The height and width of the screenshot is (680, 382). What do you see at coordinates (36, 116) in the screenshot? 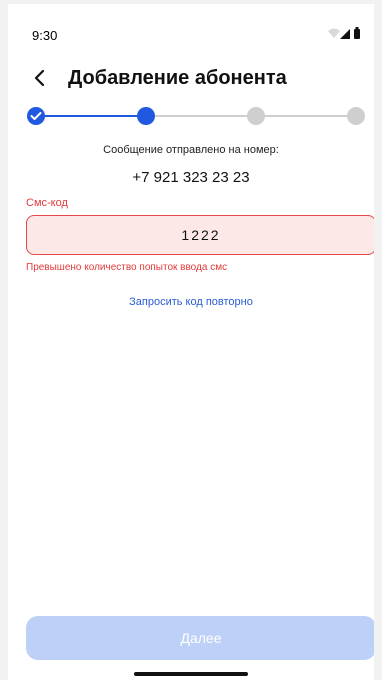
I see `step-1-completed` at bounding box center [36, 116].